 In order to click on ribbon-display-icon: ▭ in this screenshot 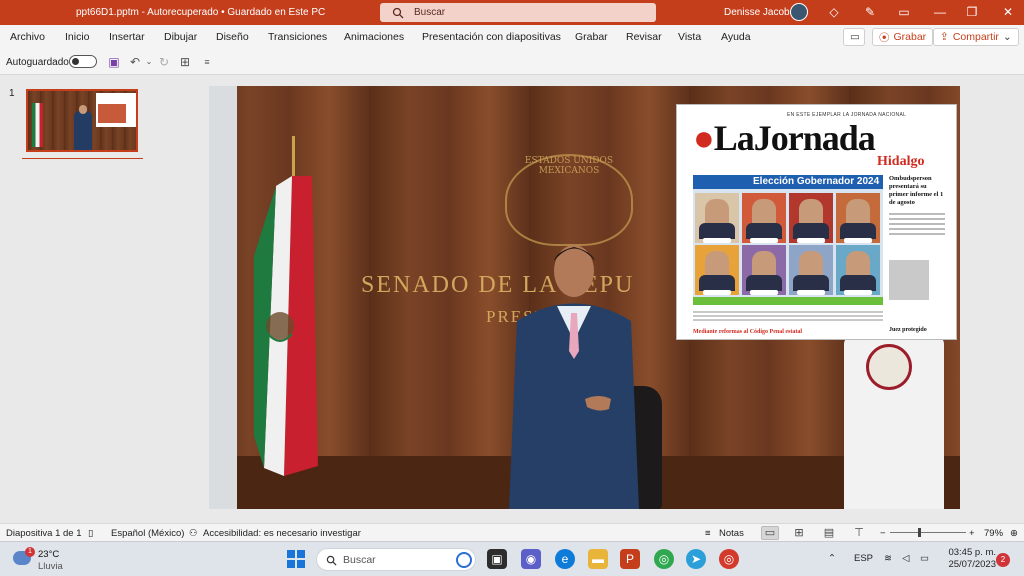, I will do `click(904, 12)`.